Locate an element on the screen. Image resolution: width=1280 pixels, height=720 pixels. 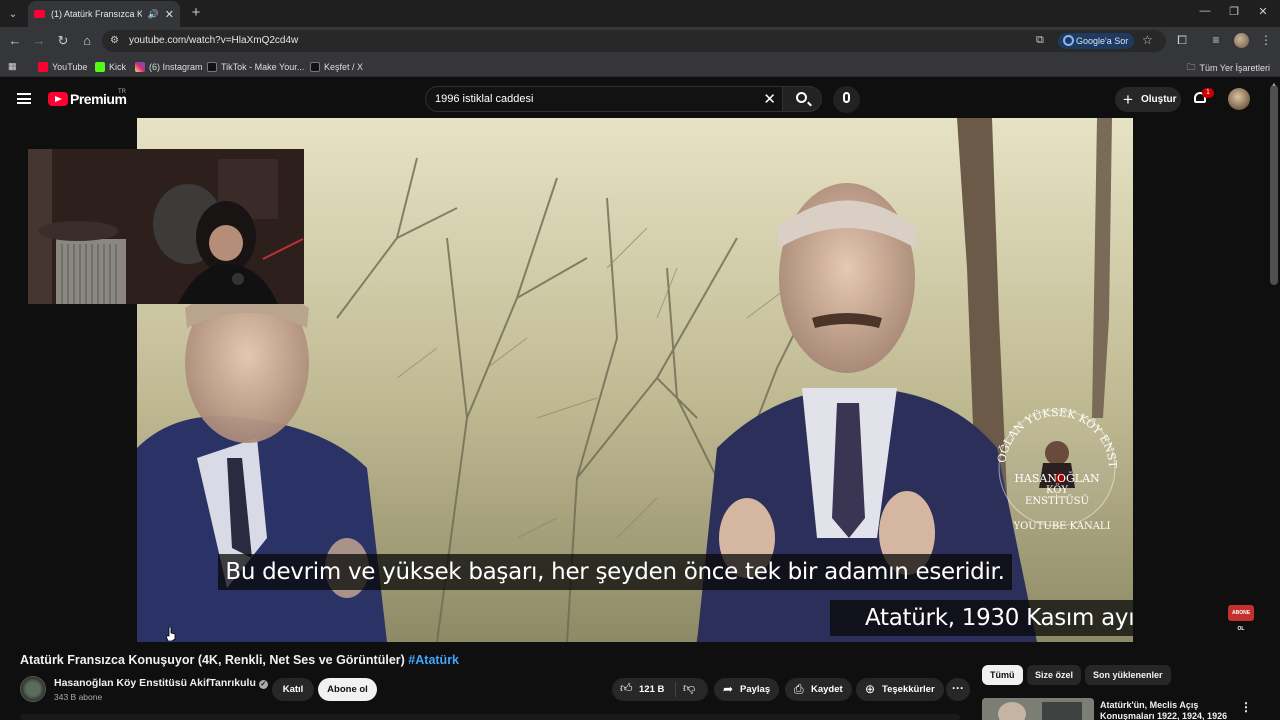
youtube-bookmark-icon is located at coordinates (43, 66).